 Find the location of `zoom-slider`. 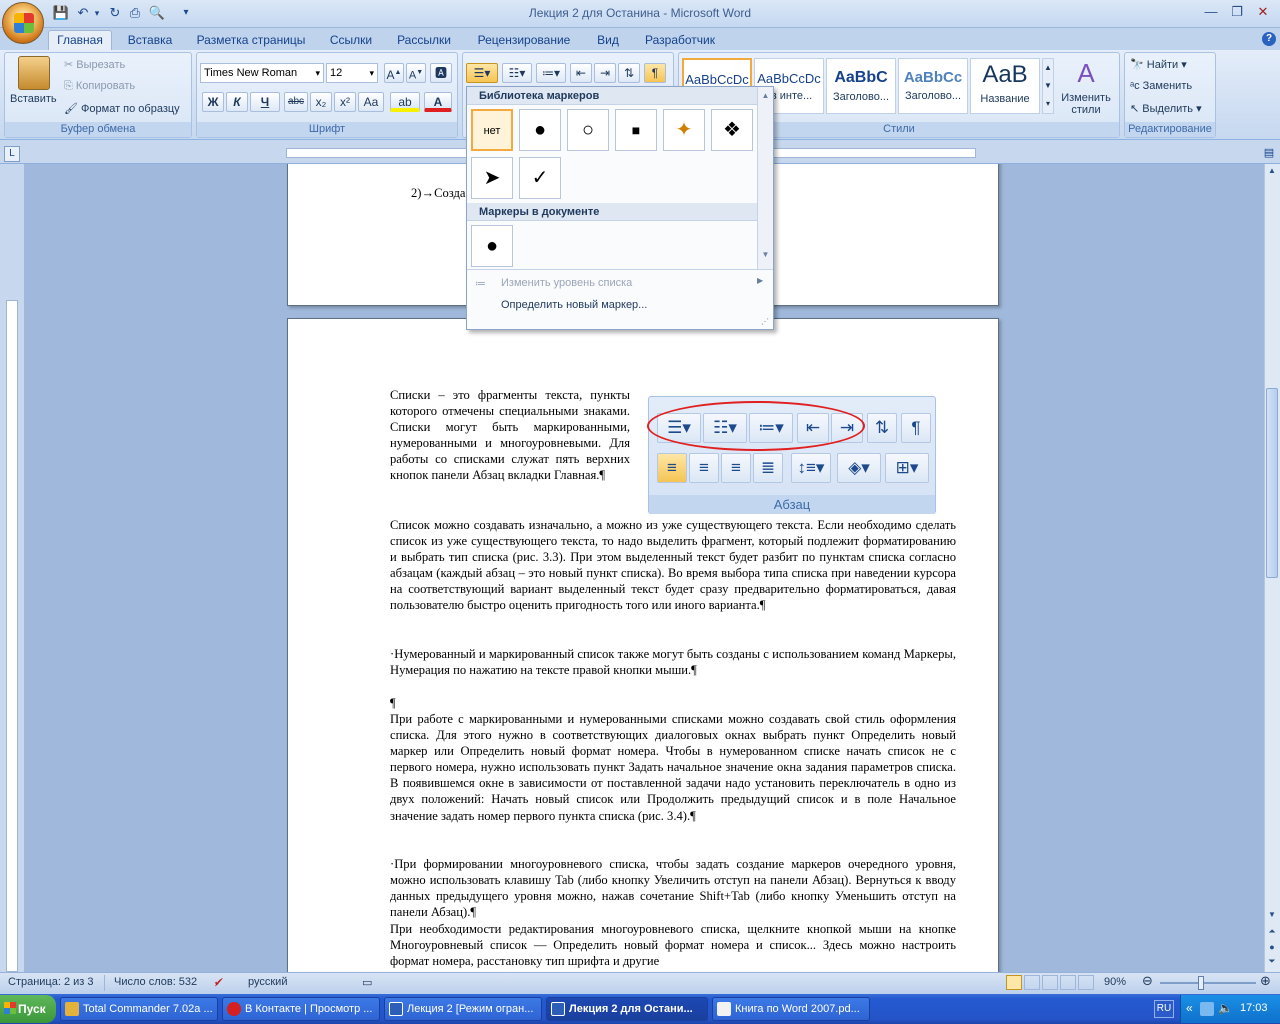

zoom-slider is located at coordinates (1208, 983).